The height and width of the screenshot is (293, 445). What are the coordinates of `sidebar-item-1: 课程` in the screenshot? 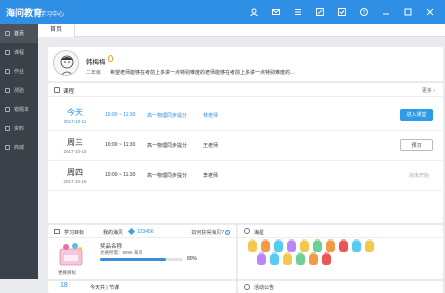 It's located at (19, 52).